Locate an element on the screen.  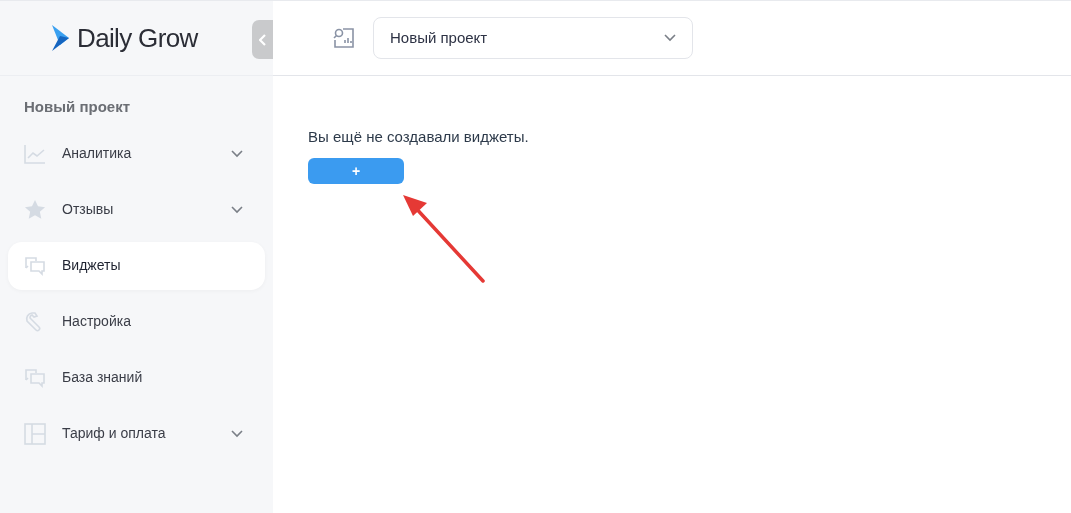
logo-text: Daily Grow is located at coordinates (137, 38).